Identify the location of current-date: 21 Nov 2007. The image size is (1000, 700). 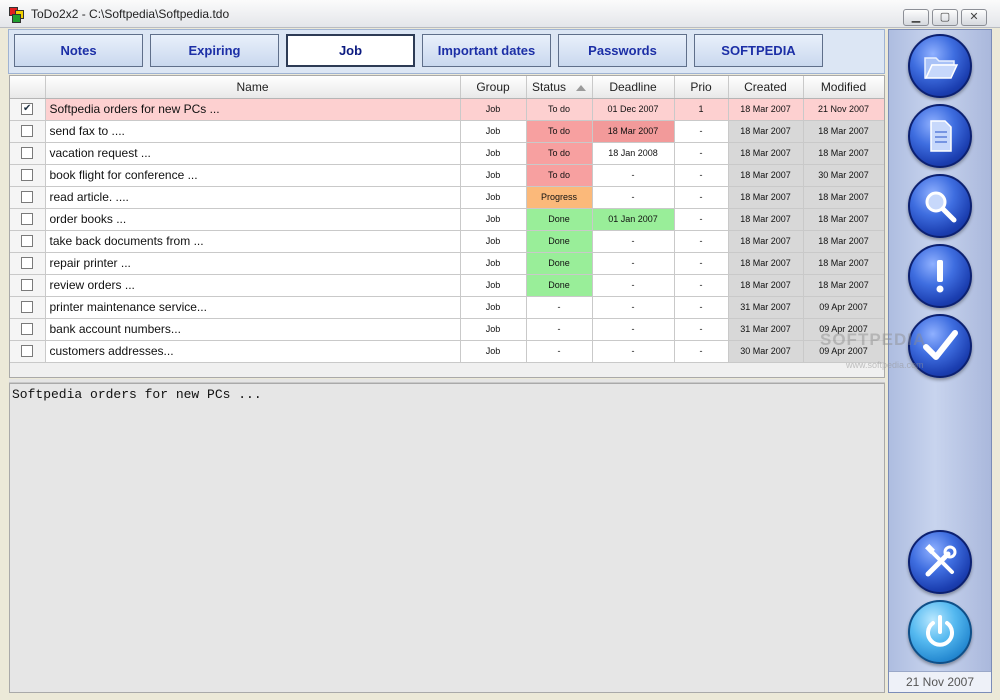
(940, 681).